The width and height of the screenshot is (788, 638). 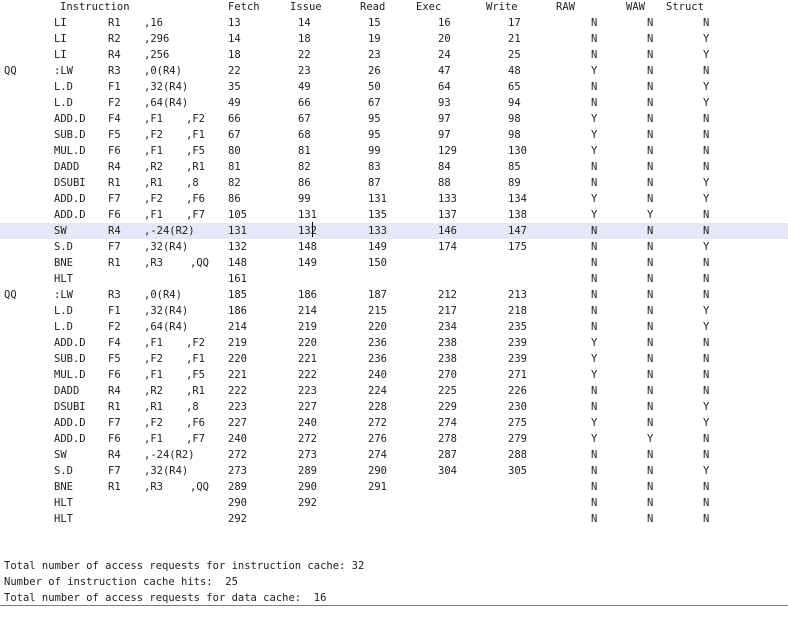 What do you see at coordinates (394, 375) in the screenshot?
I see `table-row: MUL.D F6 ,F1 ,F5 221 222 240 270 271 Y N N` at bounding box center [394, 375].